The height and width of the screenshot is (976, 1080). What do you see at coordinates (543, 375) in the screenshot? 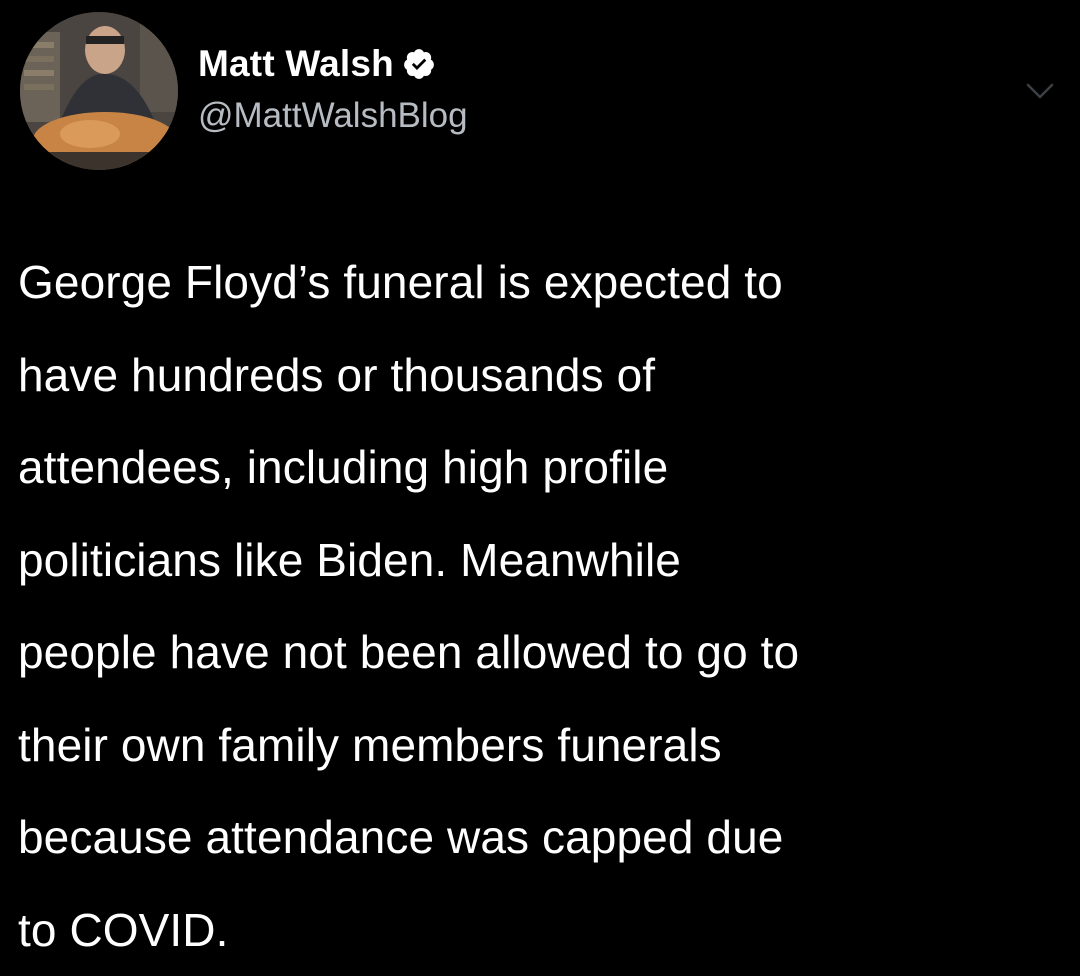
I see `tweet-text-line: have hundreds or thousands of` at bounding box center [543, 375].